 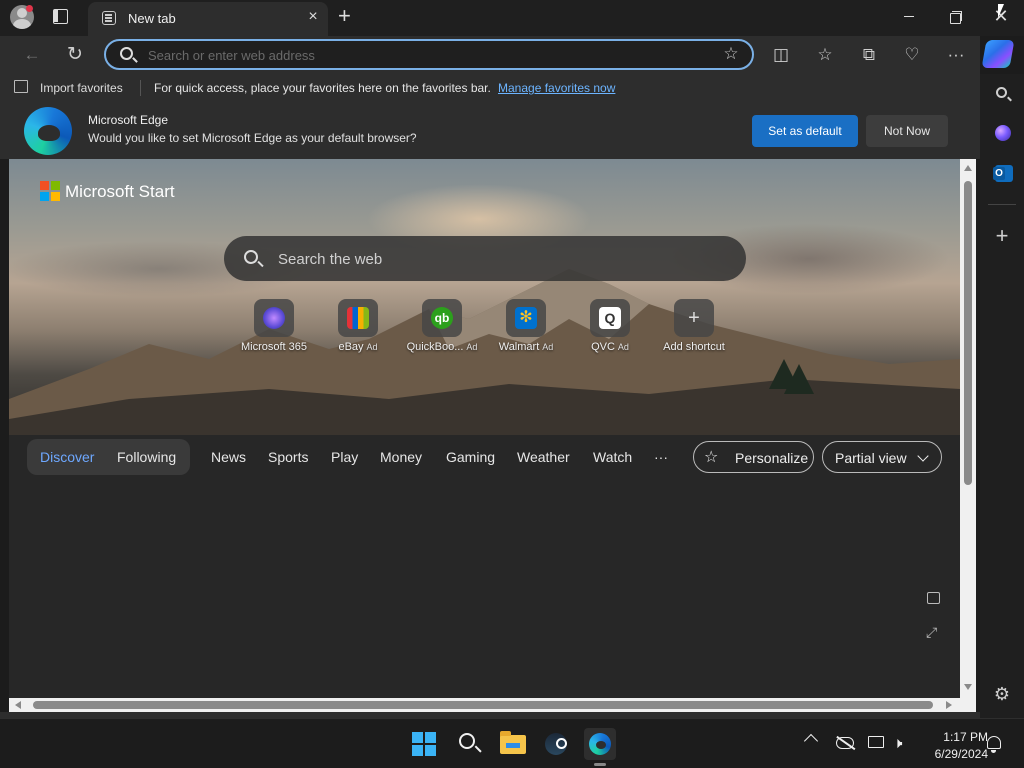 What do you see at coordinates (694, 347) in the screenshot?
I see `shortcut-label: Add shortcut` at bounding box center [694, 347].